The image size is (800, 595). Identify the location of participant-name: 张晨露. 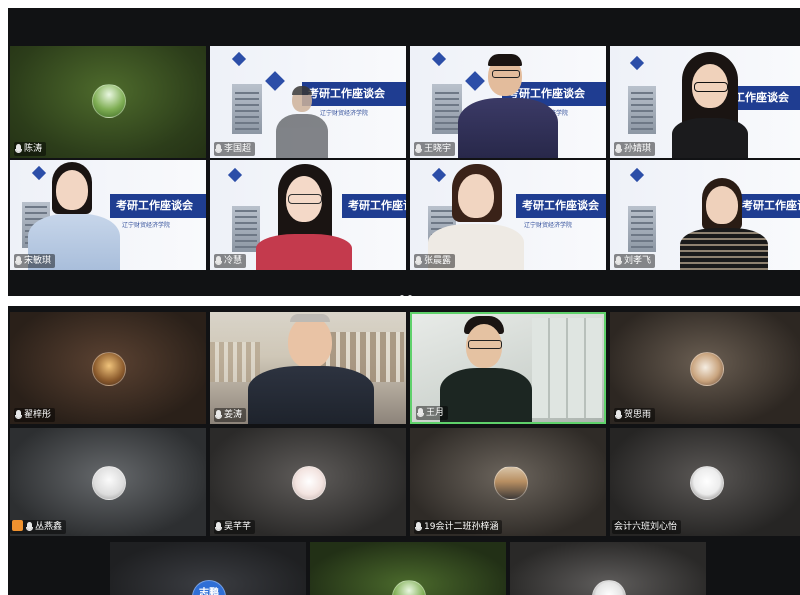
(435, 261).